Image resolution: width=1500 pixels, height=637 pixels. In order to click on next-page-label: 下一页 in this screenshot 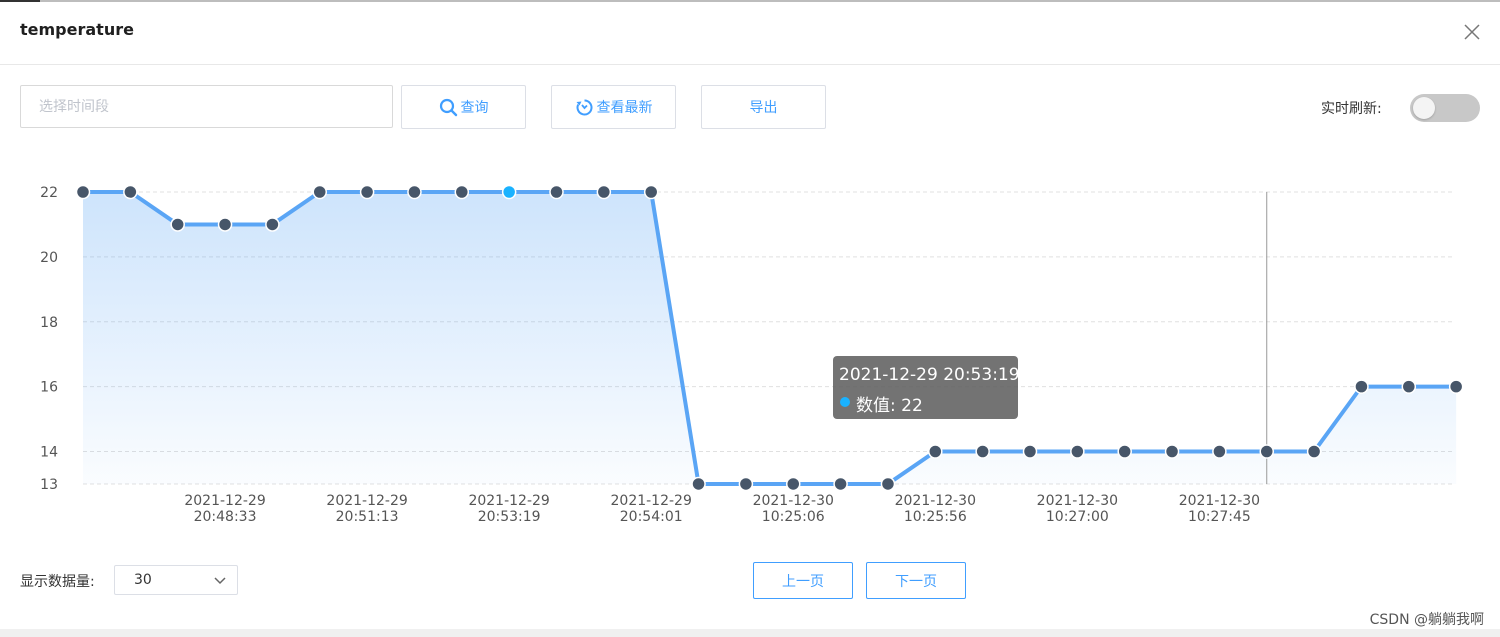, I will do `click(916, 581)`.